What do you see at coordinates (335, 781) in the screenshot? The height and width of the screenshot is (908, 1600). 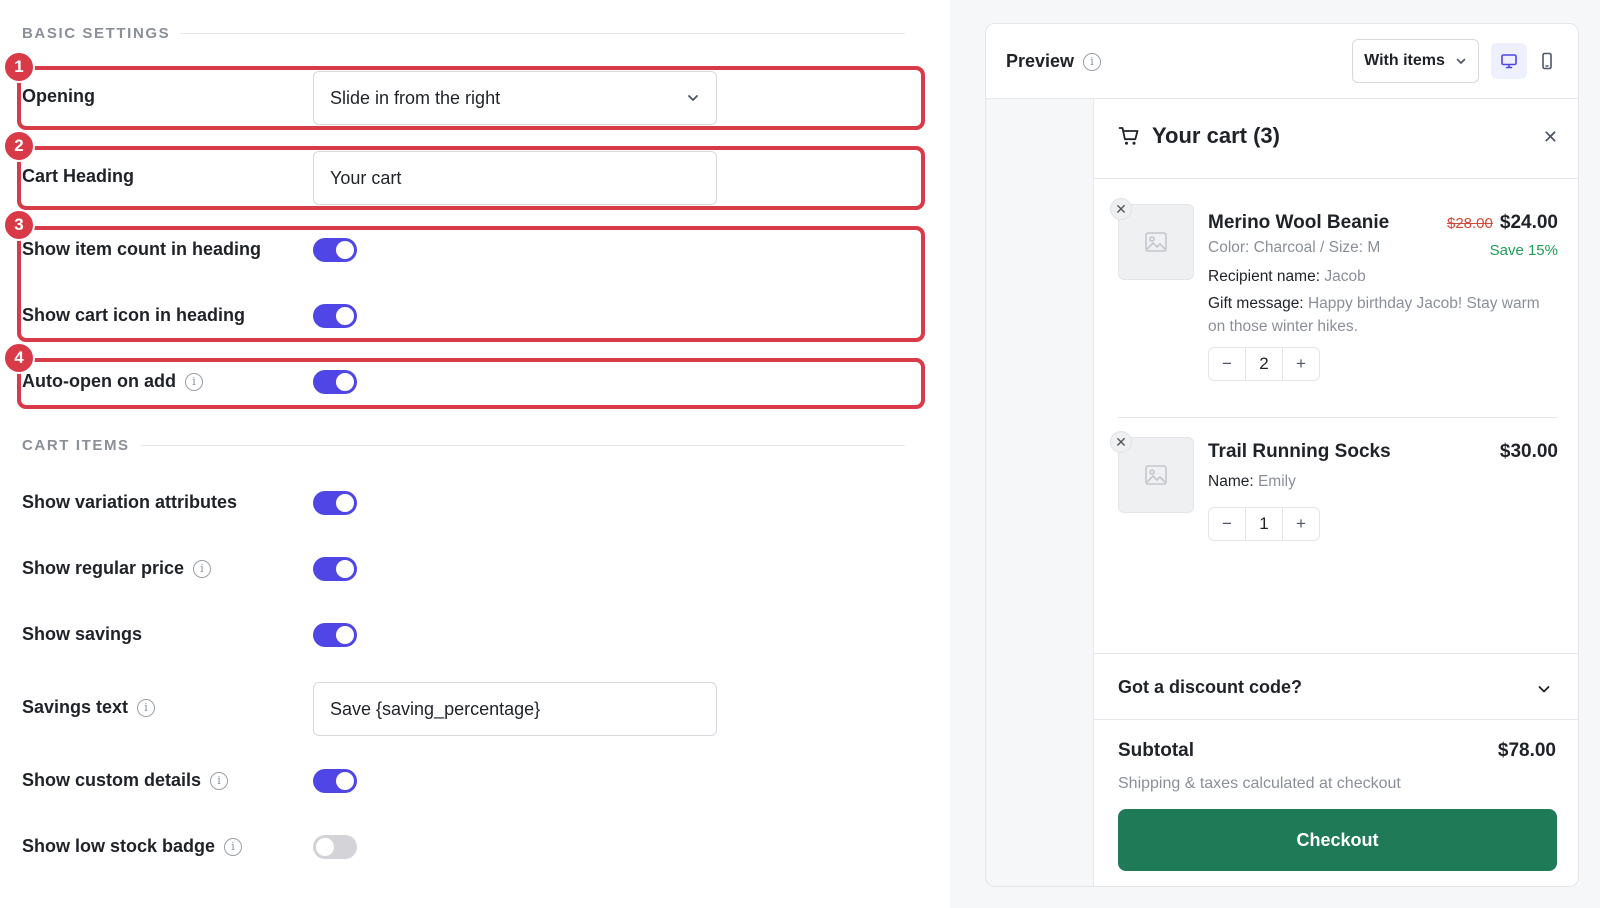 I see `show-custom-details-toggle` at bounding box center [335, 781].